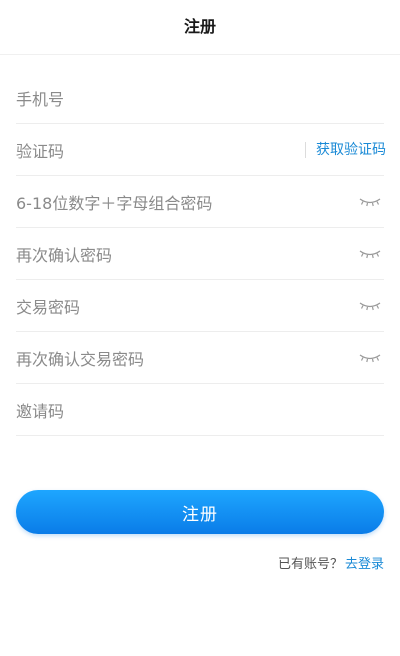  Describe the element at coordinates (40, 410) in the screenshot. I see `invite-code-input: 邀请码` at that location.